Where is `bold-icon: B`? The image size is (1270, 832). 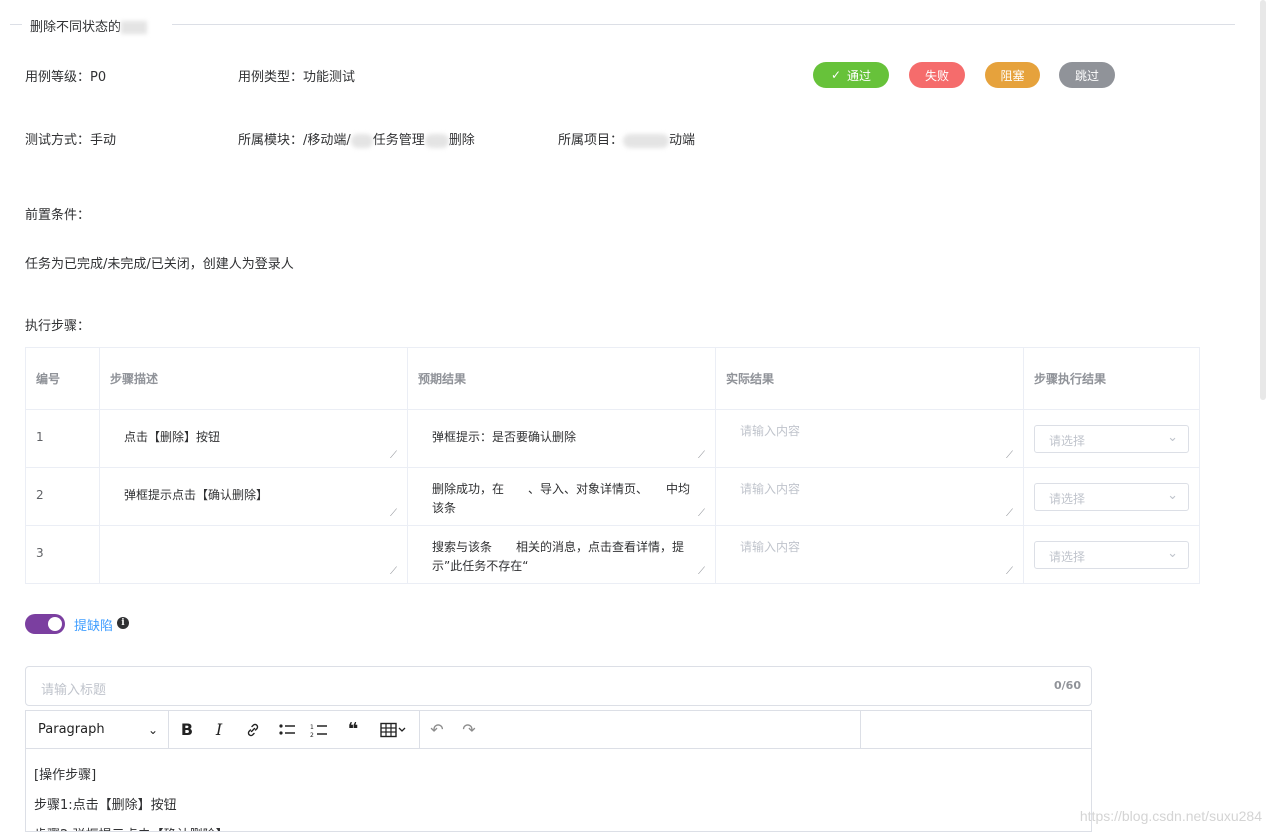 bold-icon: B is located at coordinates (187, 729).